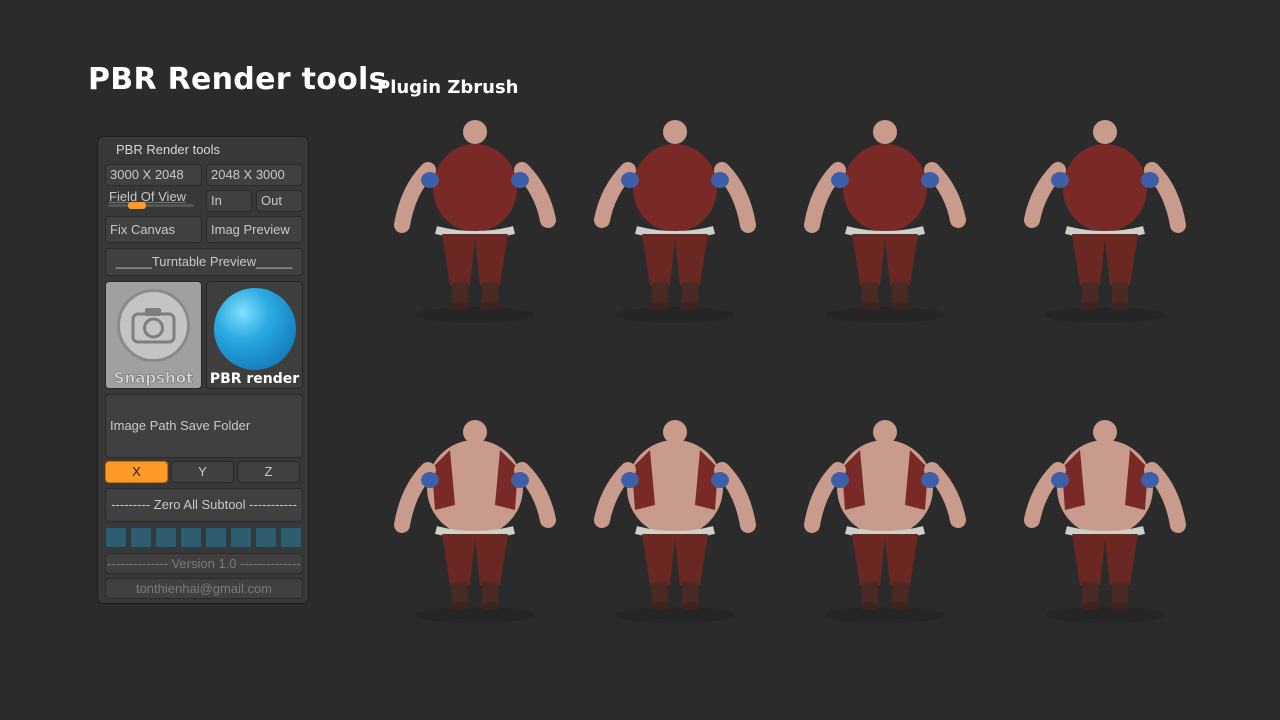 This screenshot has width=1280, height=720. I want to click on imag-preview-button: Imag Preview, so click(254, 229).